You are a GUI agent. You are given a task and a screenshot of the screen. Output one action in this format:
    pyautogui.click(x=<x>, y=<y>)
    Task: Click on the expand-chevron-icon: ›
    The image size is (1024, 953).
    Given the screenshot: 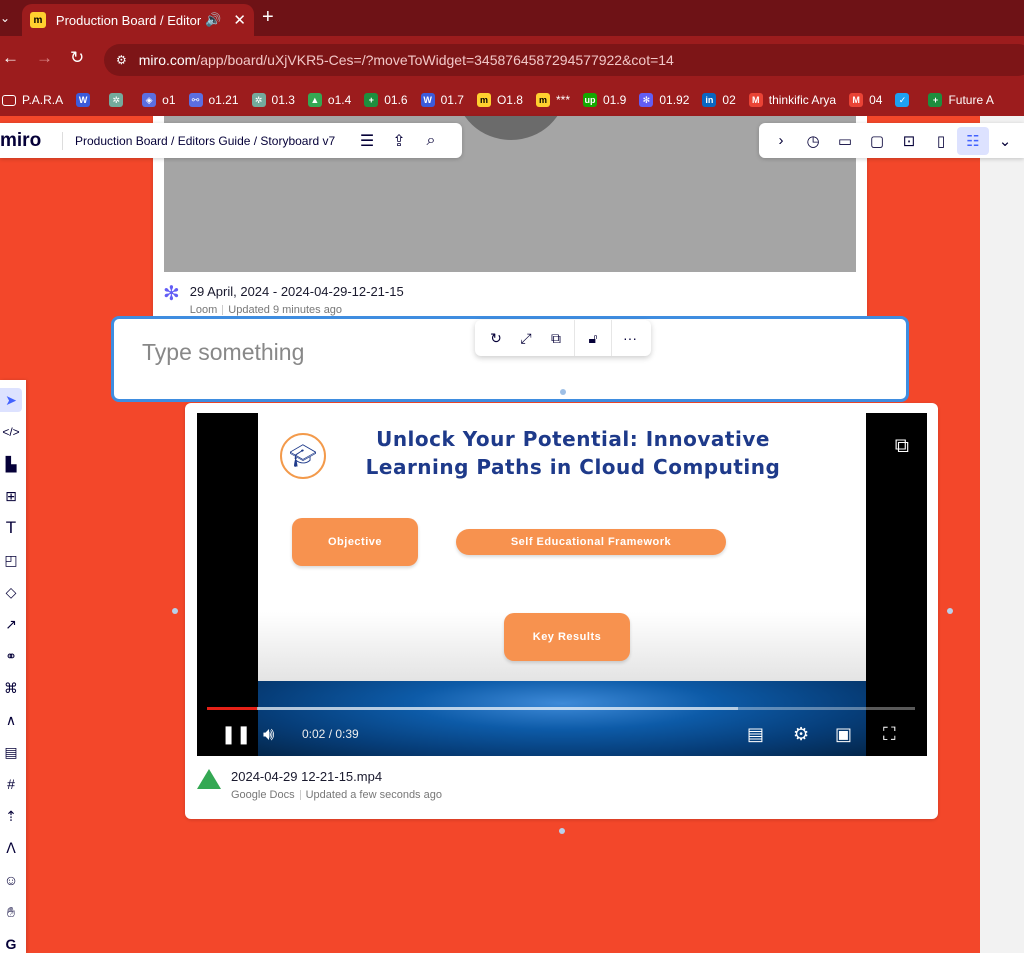 What is the action you would take?
    pyautogui.click(x=781, y=141)
    